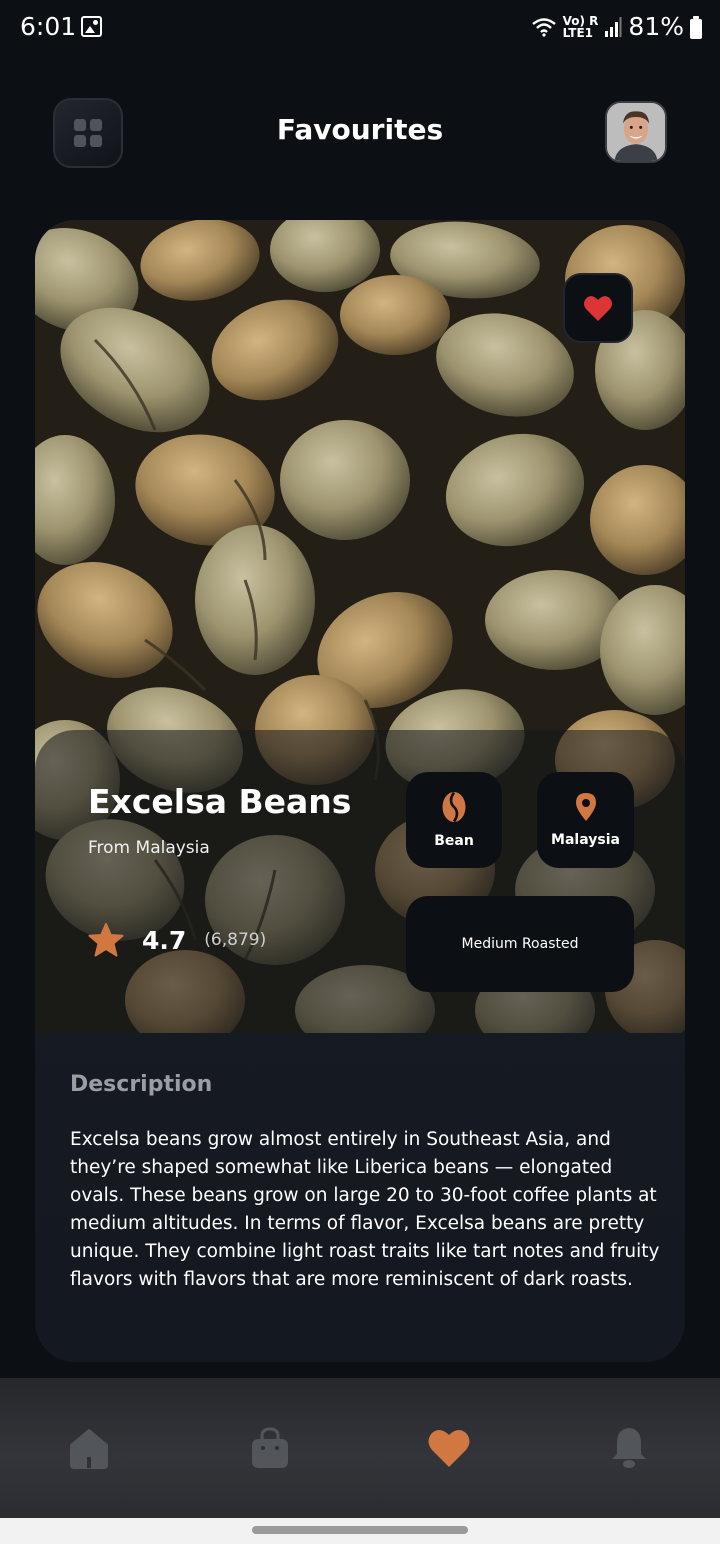  What do you see at coordinates (48, 26) in the screenshot?
I see `status-time: 6:01` at bounding box center [48, 26].